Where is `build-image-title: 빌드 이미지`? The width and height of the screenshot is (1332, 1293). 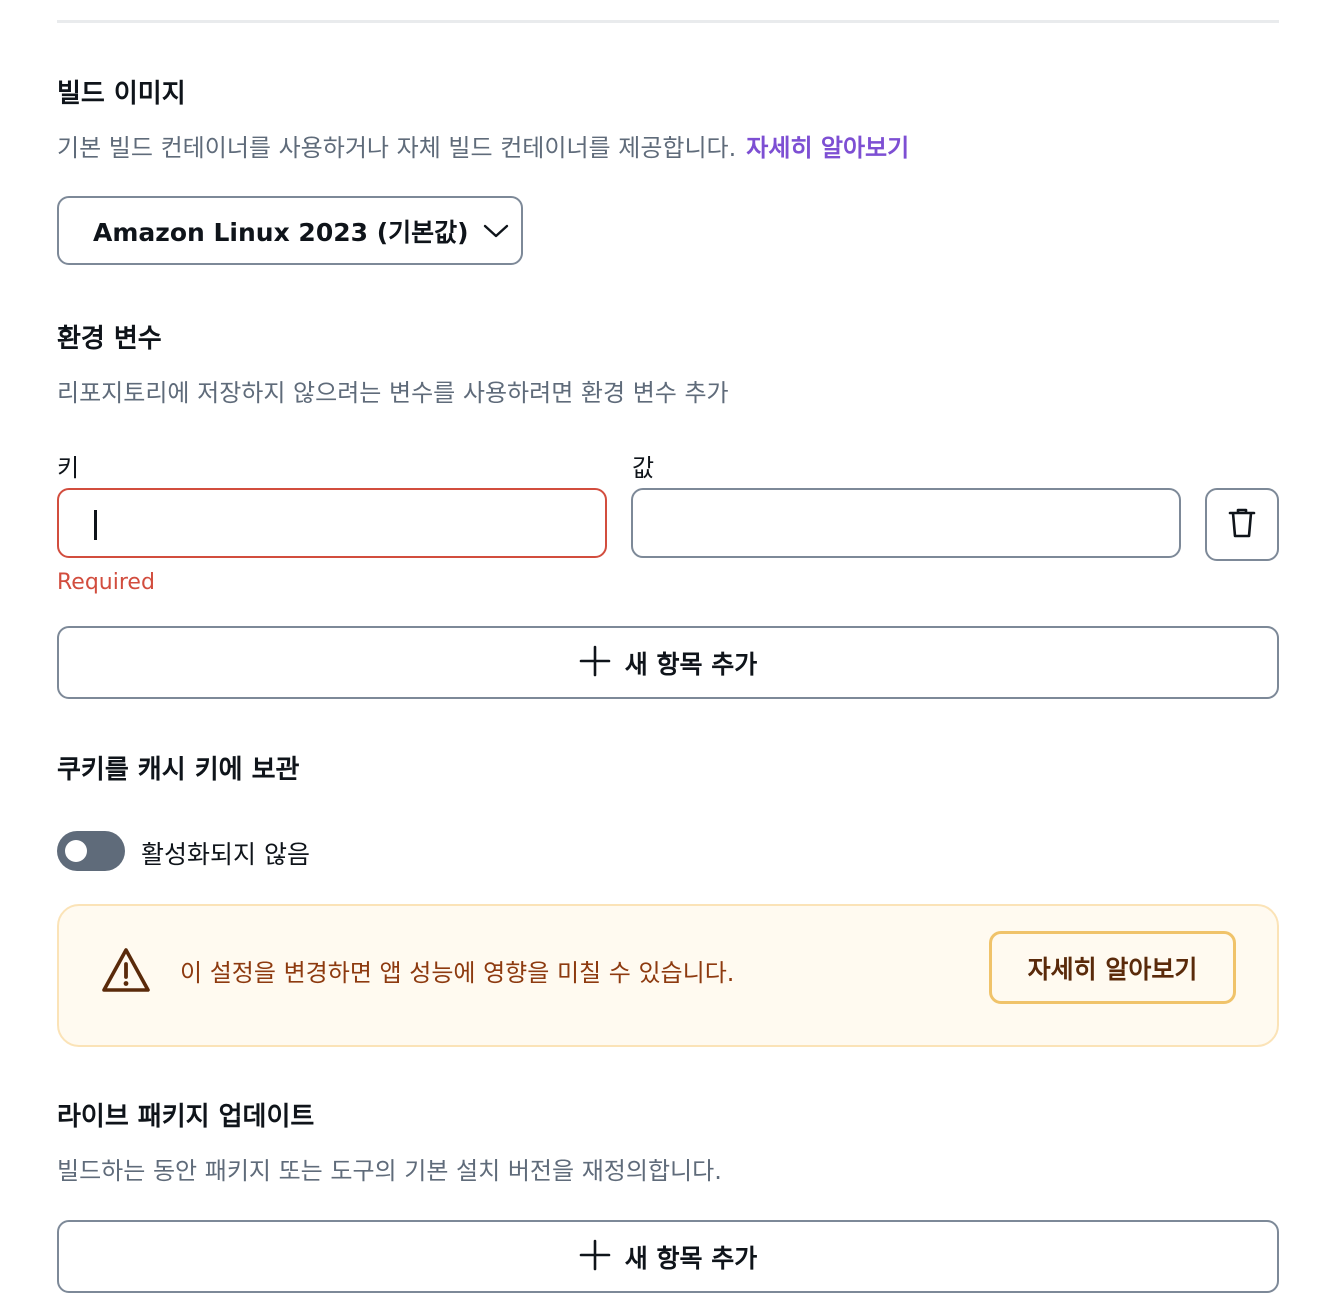
build-image-title: 빌드 이미지 is located at coordinates (121, 94).